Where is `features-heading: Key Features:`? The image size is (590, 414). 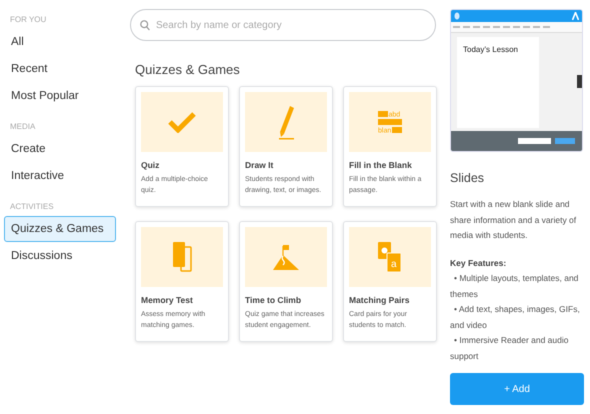
features-heading: Key Features: is located at coordinates (479, 263).